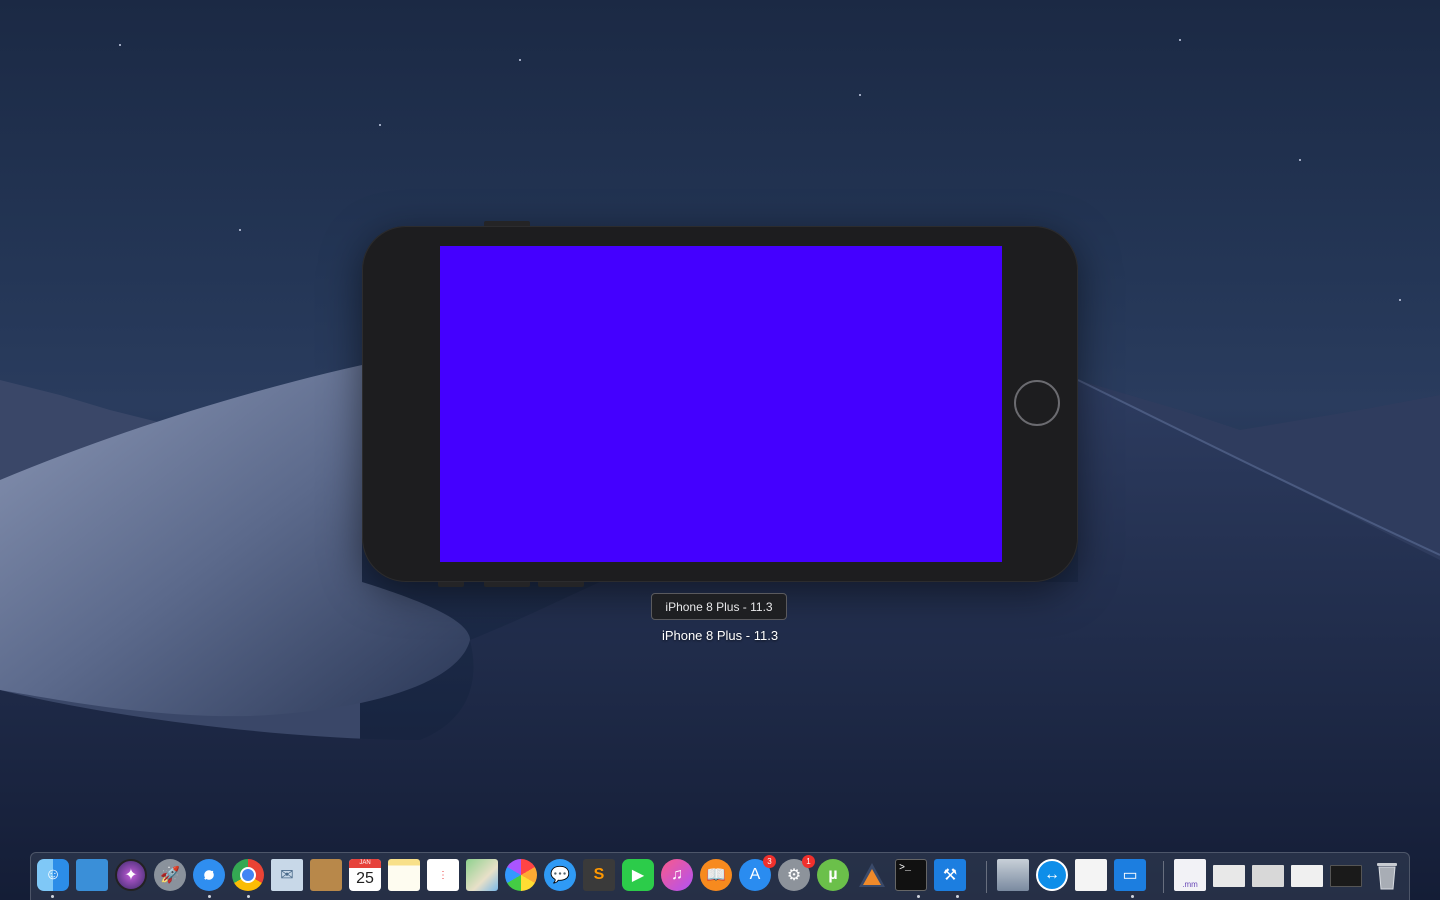  Describe the element at coordinates (719, 606) in the screenshot. I see `window-tooltip: iPhone 8 Plus - 11.3` at that location.